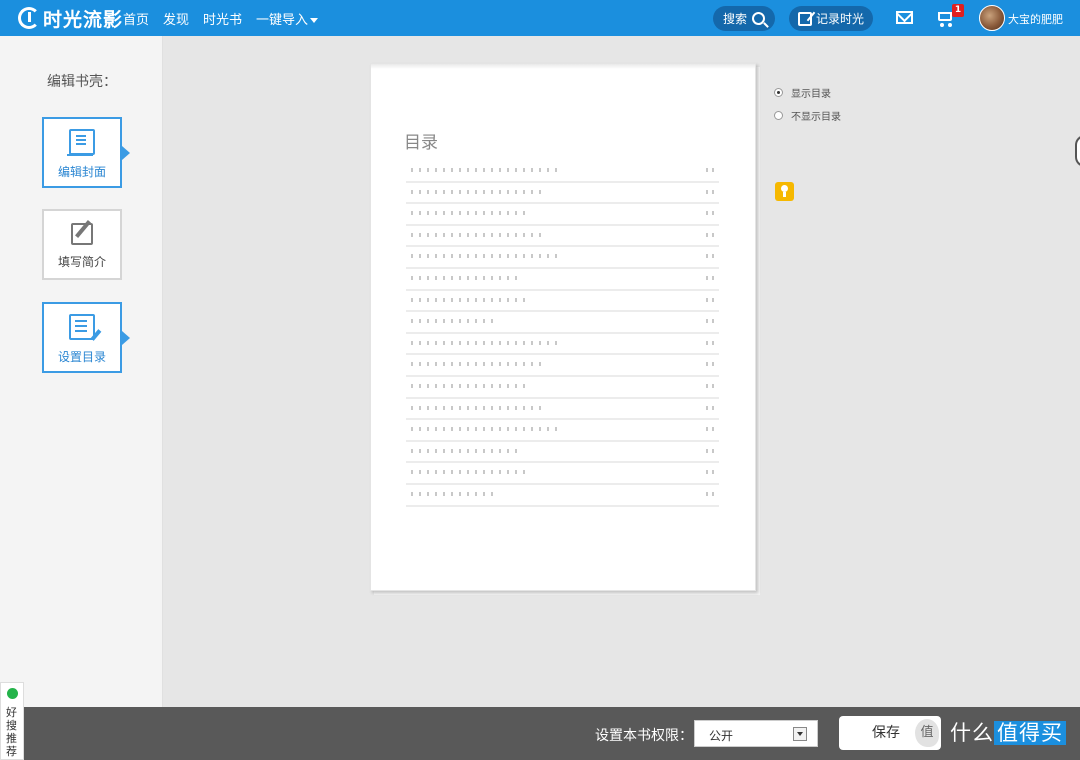 This screenshot has height=760, width=1080. I want to click on search-label: 搜索, so click(735, 19).